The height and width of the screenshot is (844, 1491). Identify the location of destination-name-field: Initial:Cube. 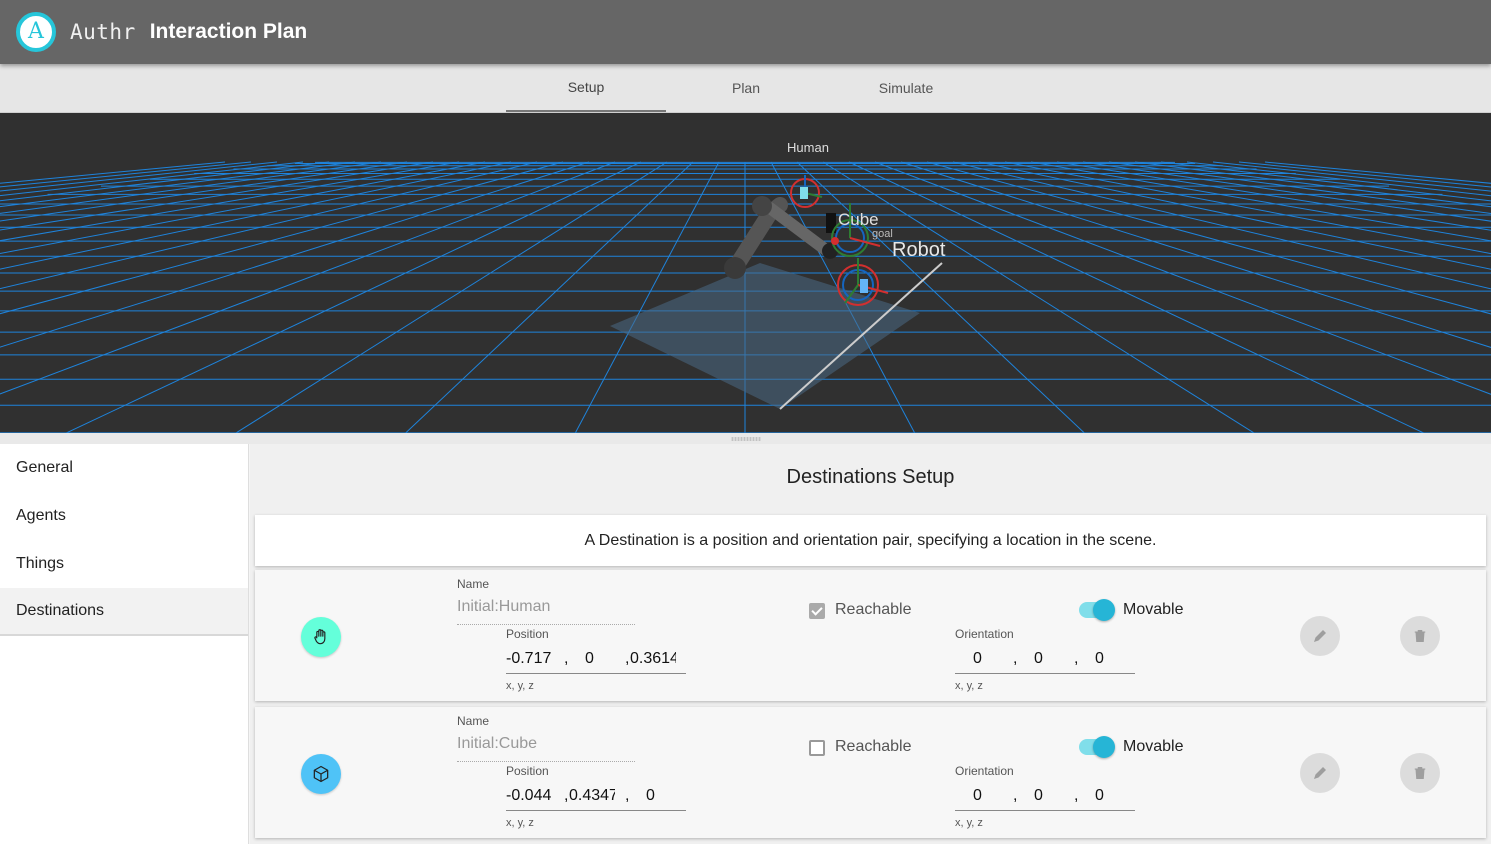
(546, 748).